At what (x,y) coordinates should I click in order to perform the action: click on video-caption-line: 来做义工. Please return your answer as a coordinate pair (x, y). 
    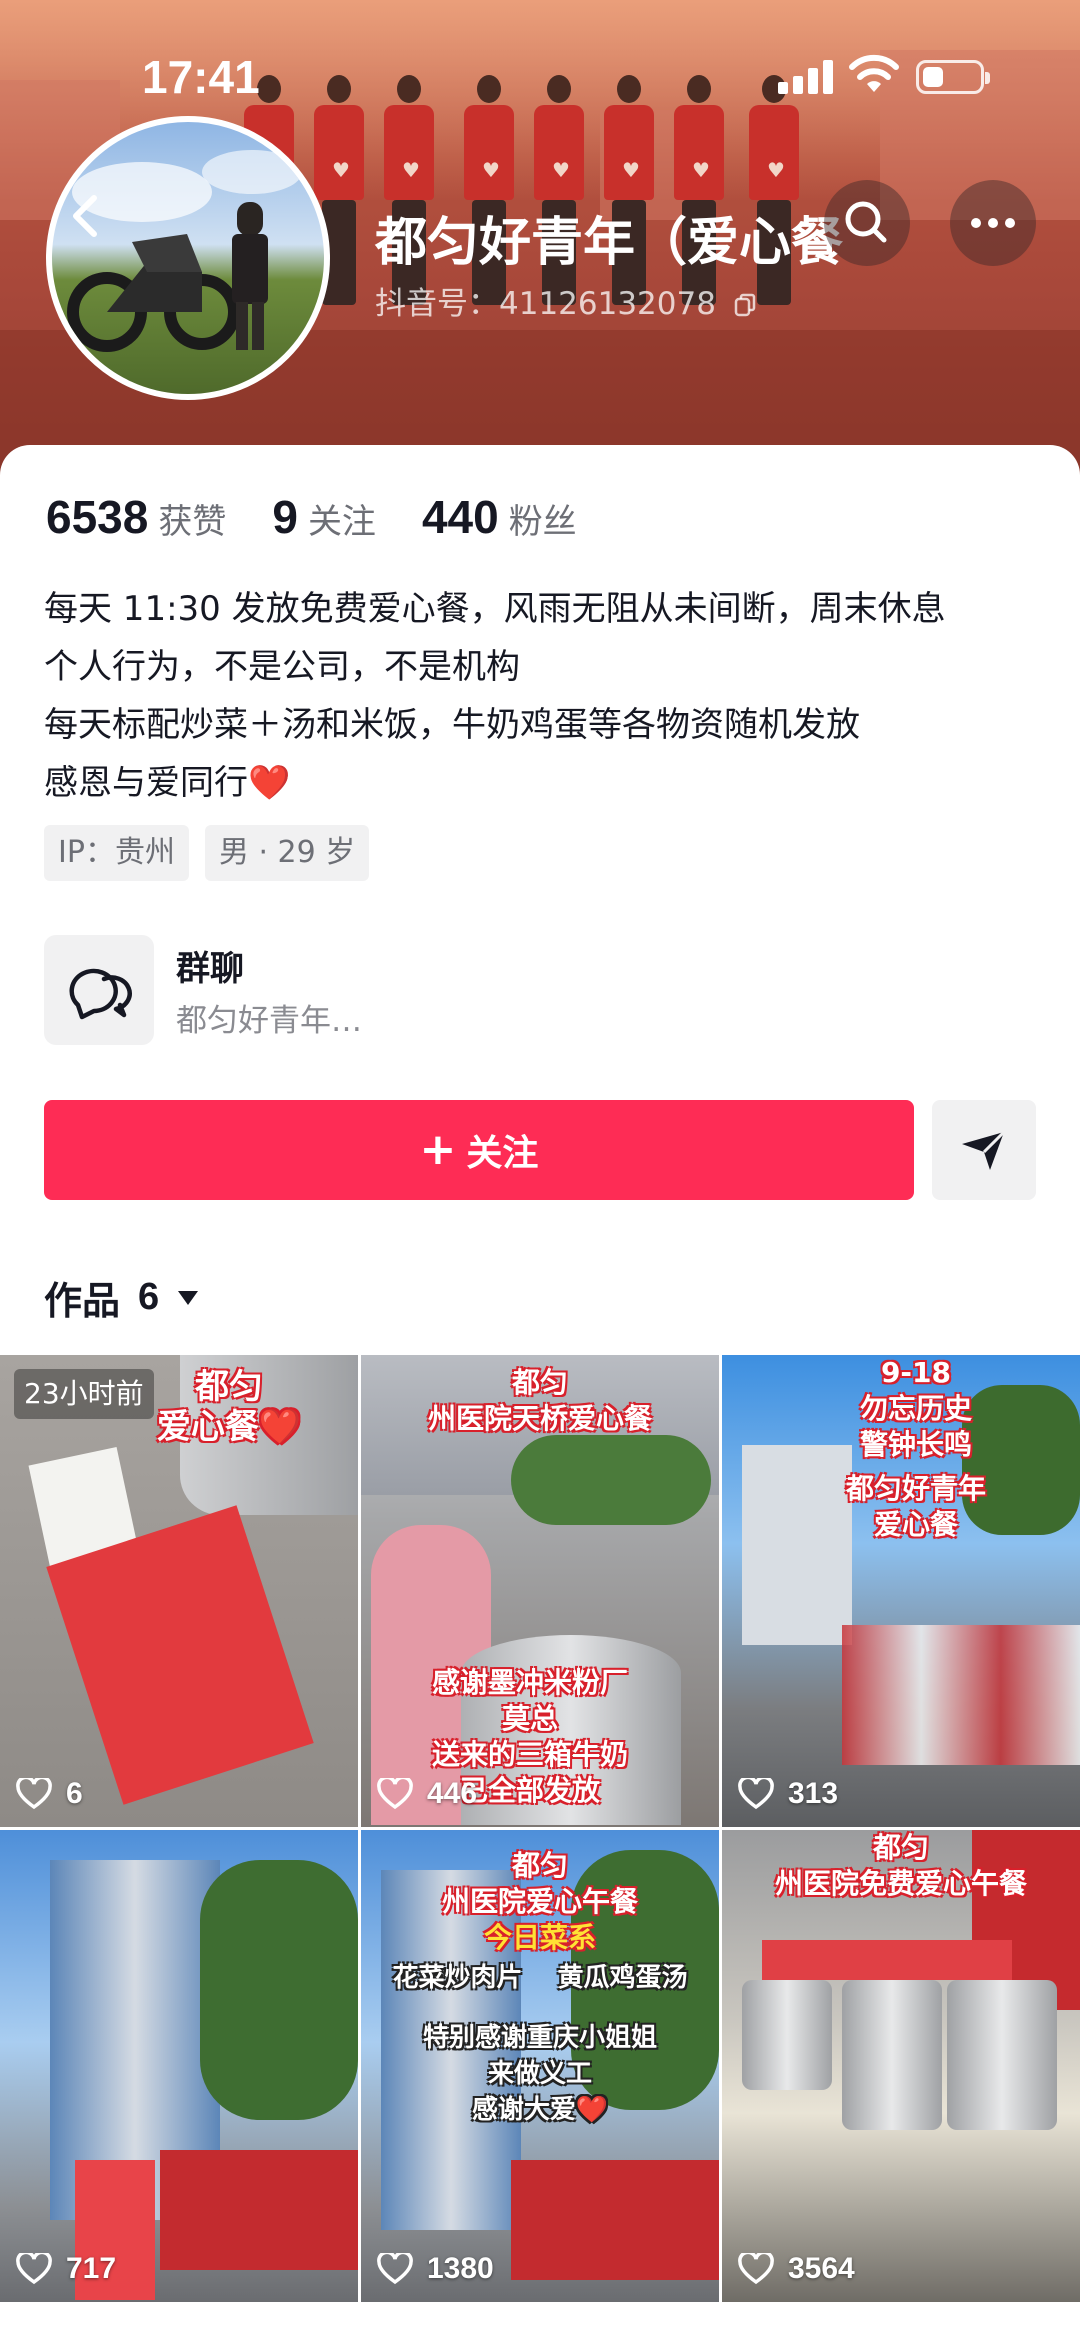
    Looking at the image, I should click on (539, 2074).